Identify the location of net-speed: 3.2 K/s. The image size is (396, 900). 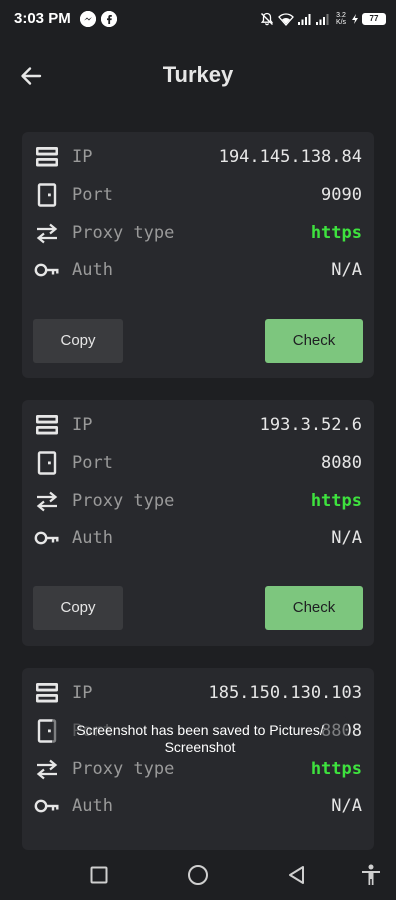
(341, 19).